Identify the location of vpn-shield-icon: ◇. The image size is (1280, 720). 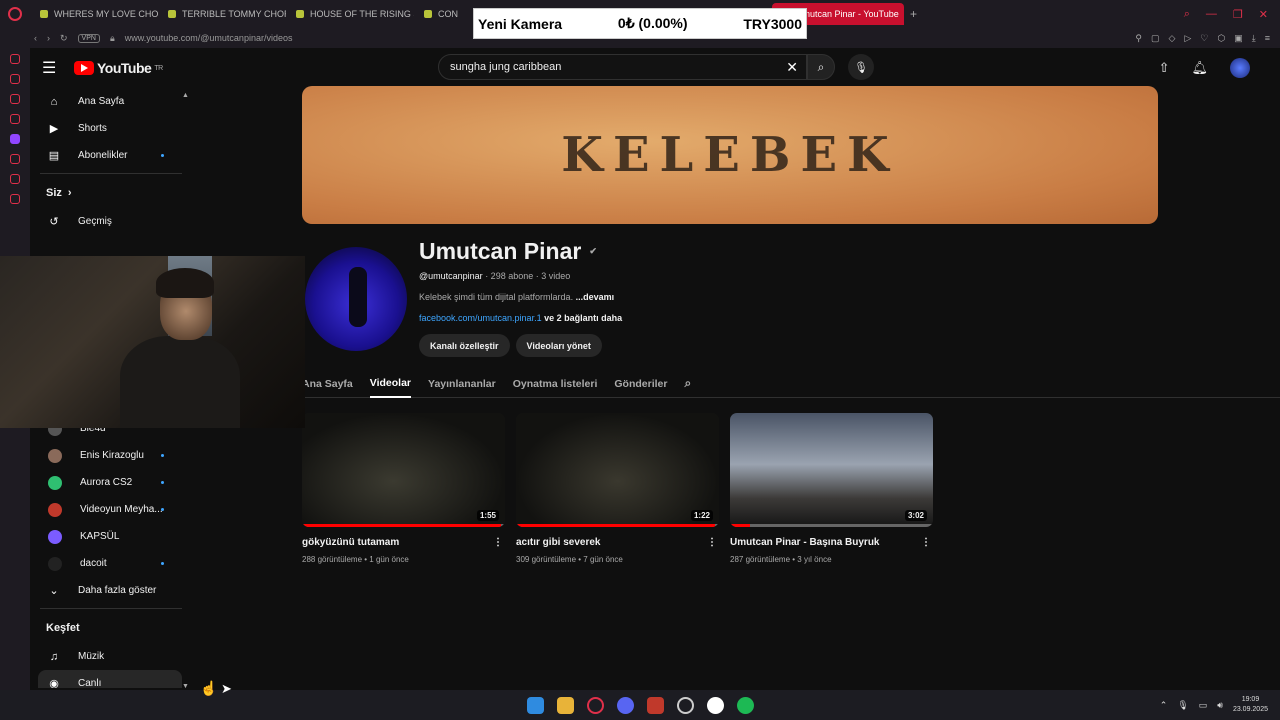
(1171, 38).